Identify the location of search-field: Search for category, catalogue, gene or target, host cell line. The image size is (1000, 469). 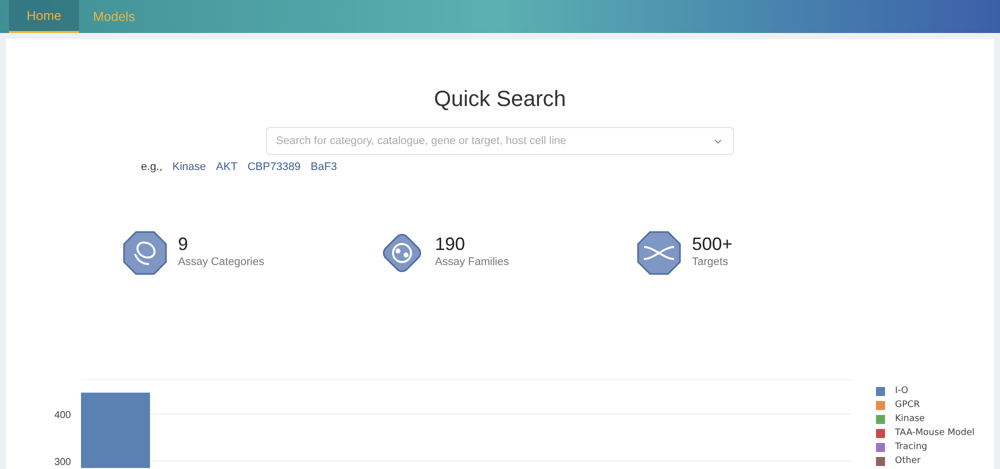
(500, 141).